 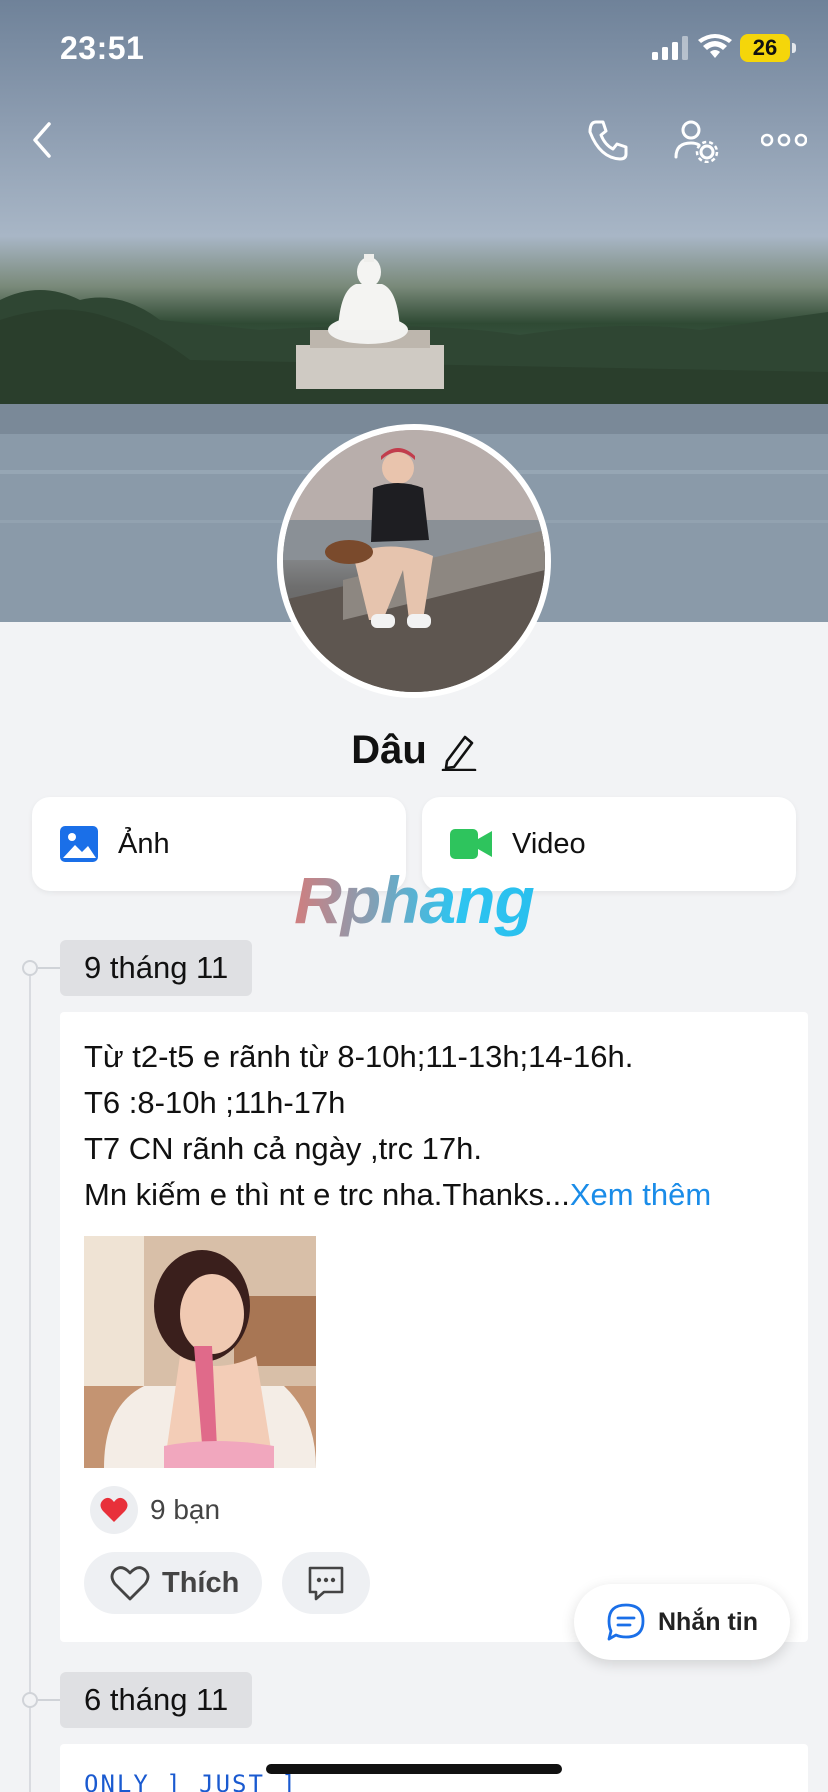 I want to click on battery-tip, so click(x=794, y=48).